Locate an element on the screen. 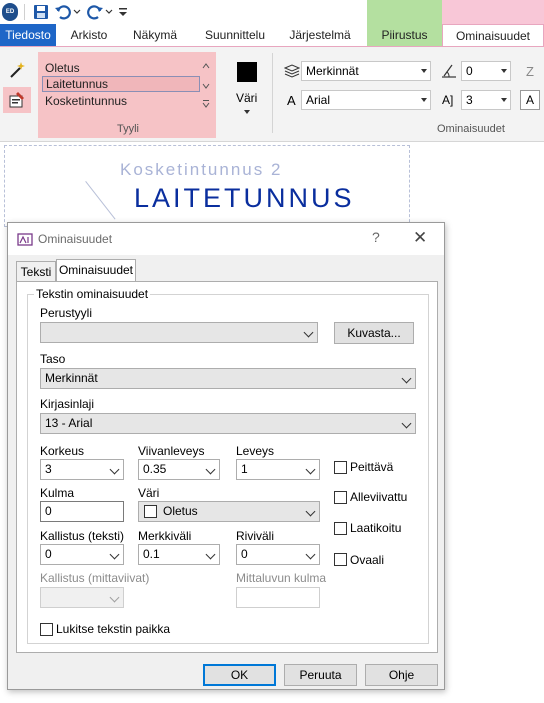 This screenshot has width=544, height=703. lock-position-label: Lukitse tekstin paikka is located at coordinates (113, 629).